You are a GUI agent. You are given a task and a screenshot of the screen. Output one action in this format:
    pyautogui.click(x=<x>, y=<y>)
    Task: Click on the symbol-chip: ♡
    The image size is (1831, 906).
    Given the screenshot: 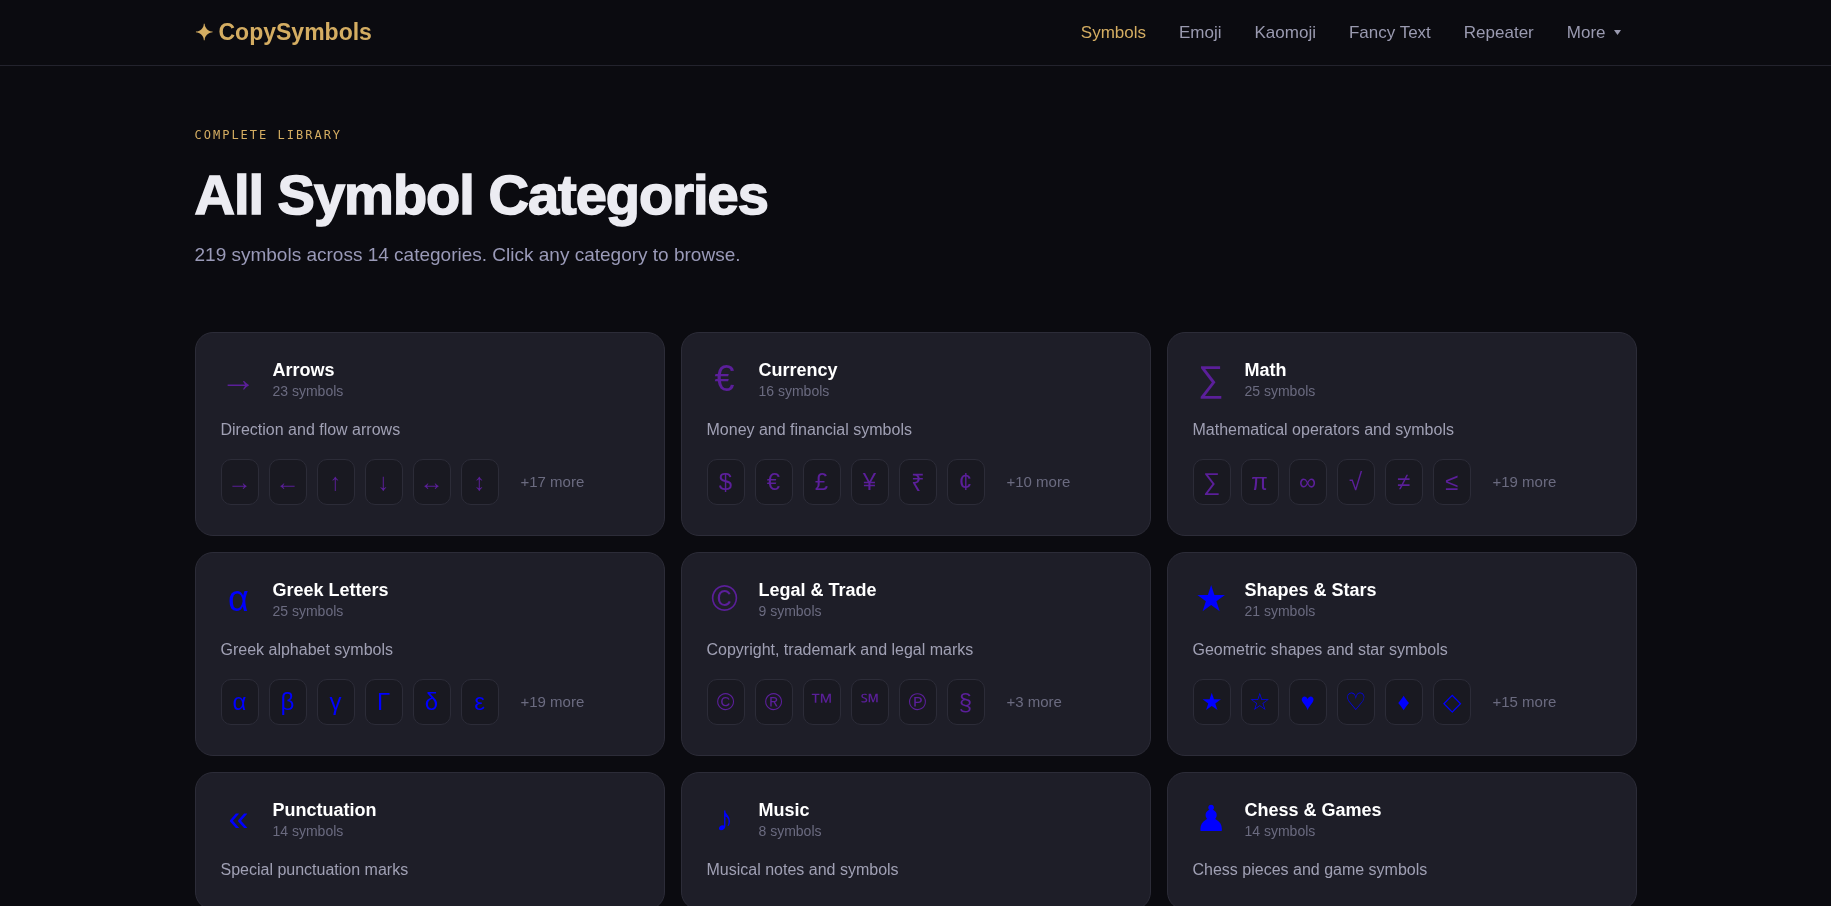 What is the action you would take?
    pyautogui.click(x=1355, y=701)
    